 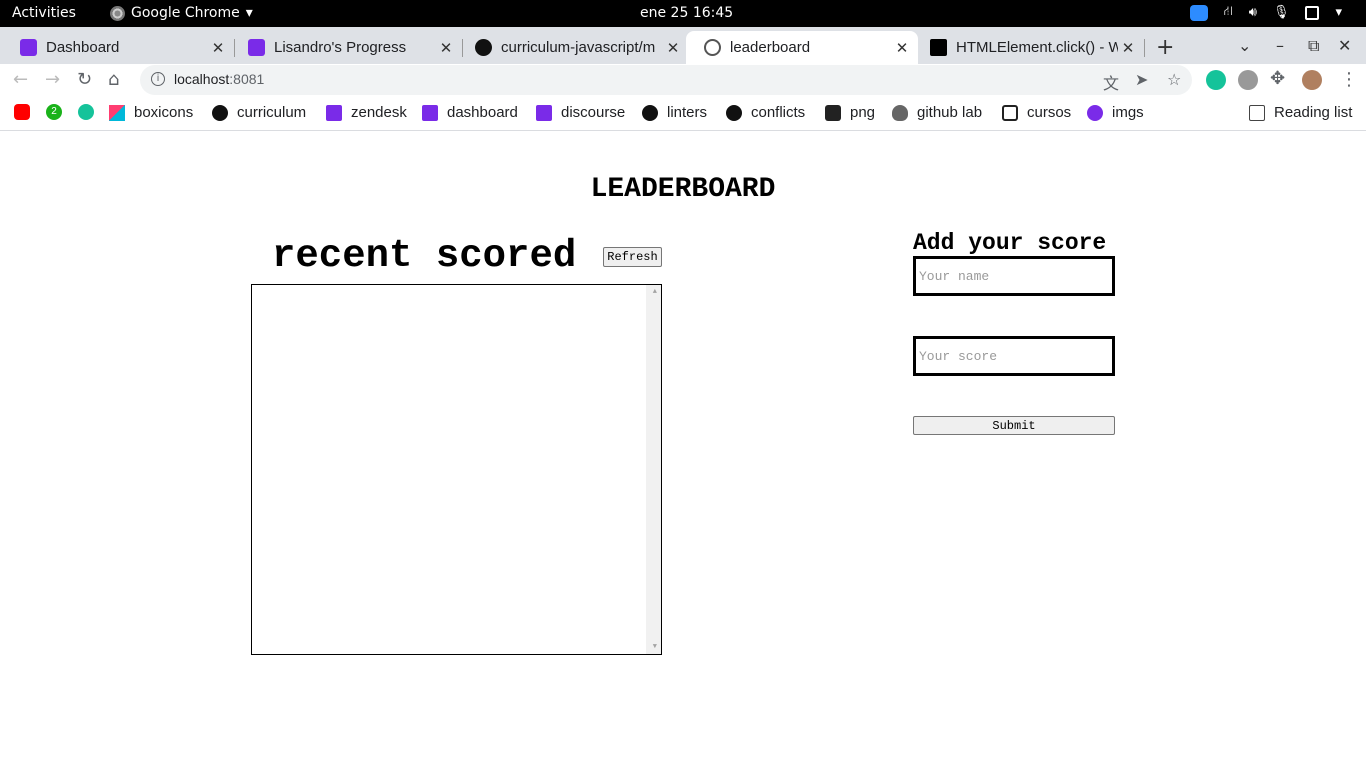 I want to click on page-title: LEADERBOARD, so click(x=683, y=189).